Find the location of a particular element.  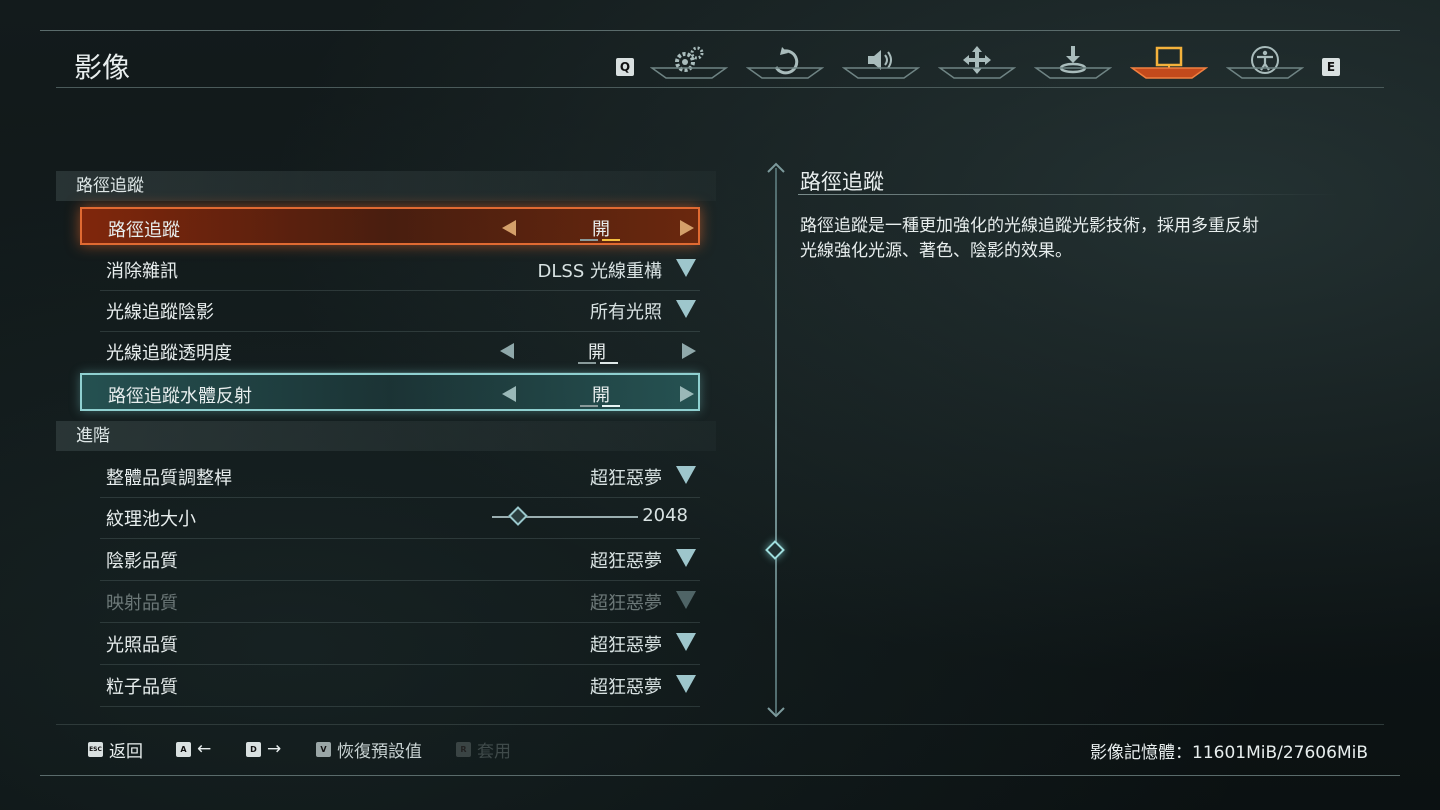

scrollbar-track is located at coordinates (776, 442).